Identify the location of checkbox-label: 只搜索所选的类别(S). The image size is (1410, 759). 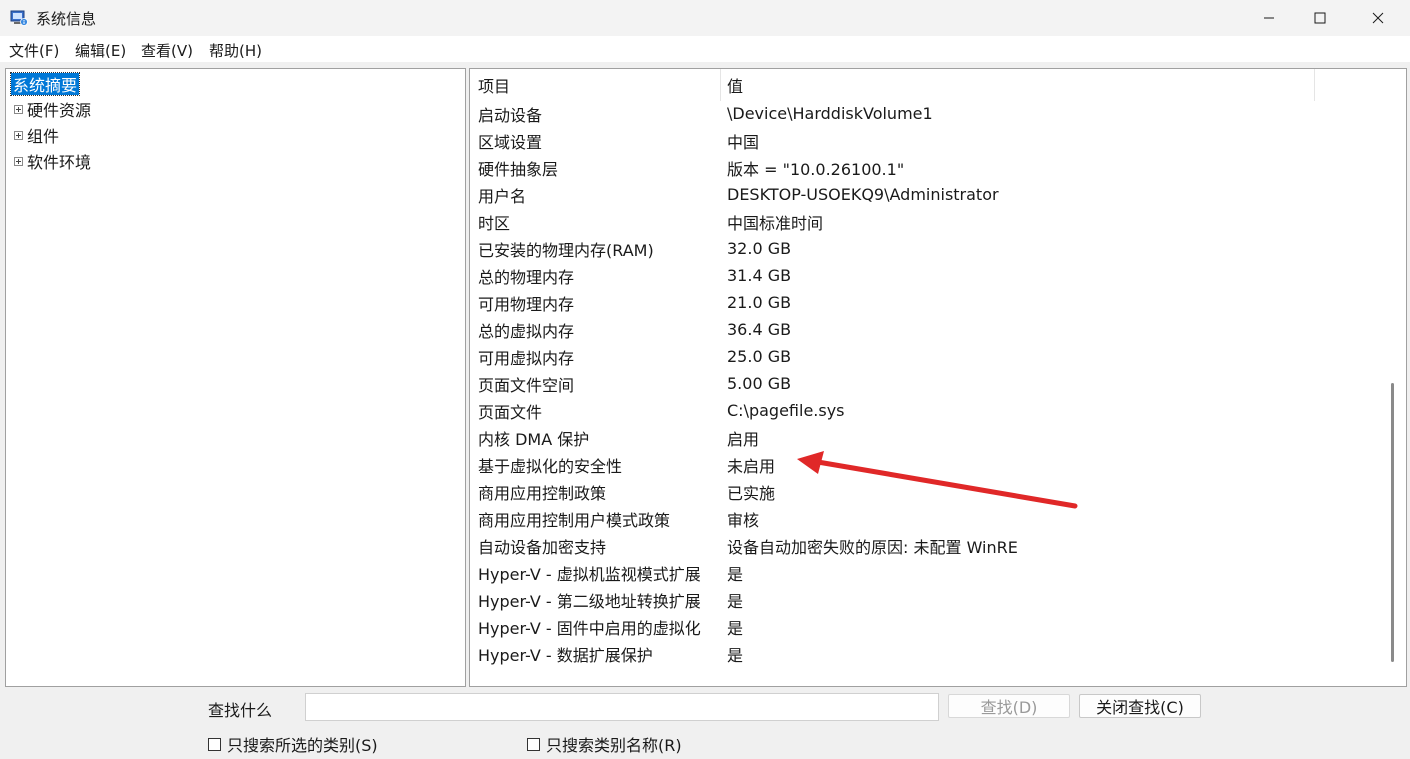
(302, 745).